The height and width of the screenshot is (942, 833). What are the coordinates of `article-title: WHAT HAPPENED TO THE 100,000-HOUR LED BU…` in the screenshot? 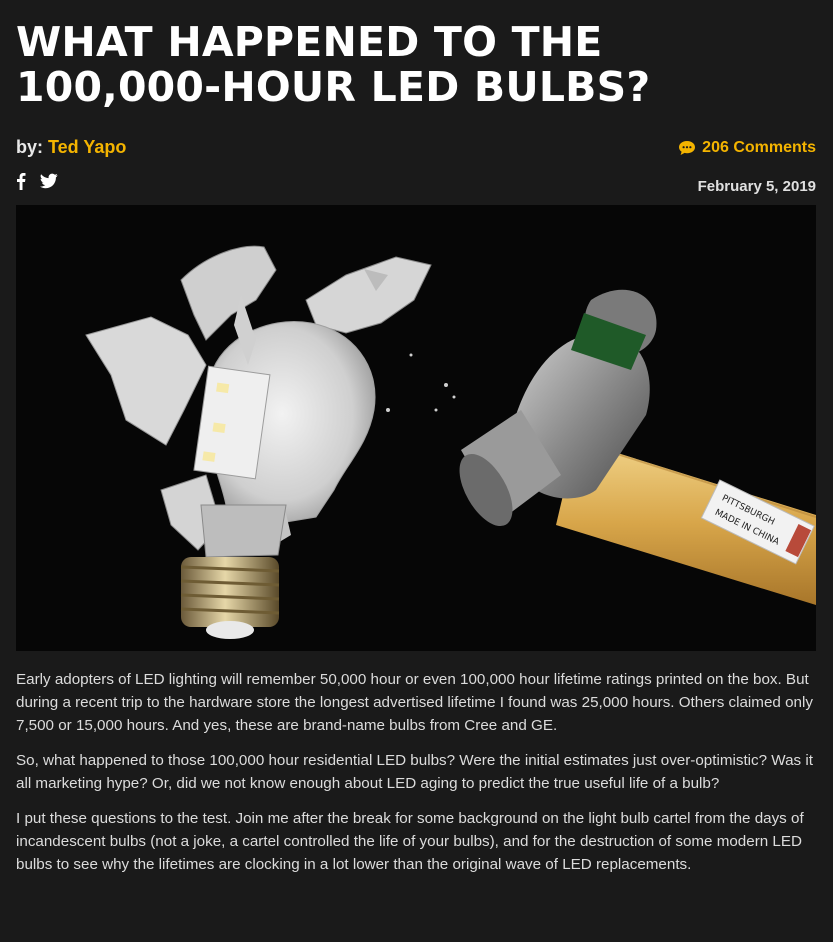 It's located at (333, 64).